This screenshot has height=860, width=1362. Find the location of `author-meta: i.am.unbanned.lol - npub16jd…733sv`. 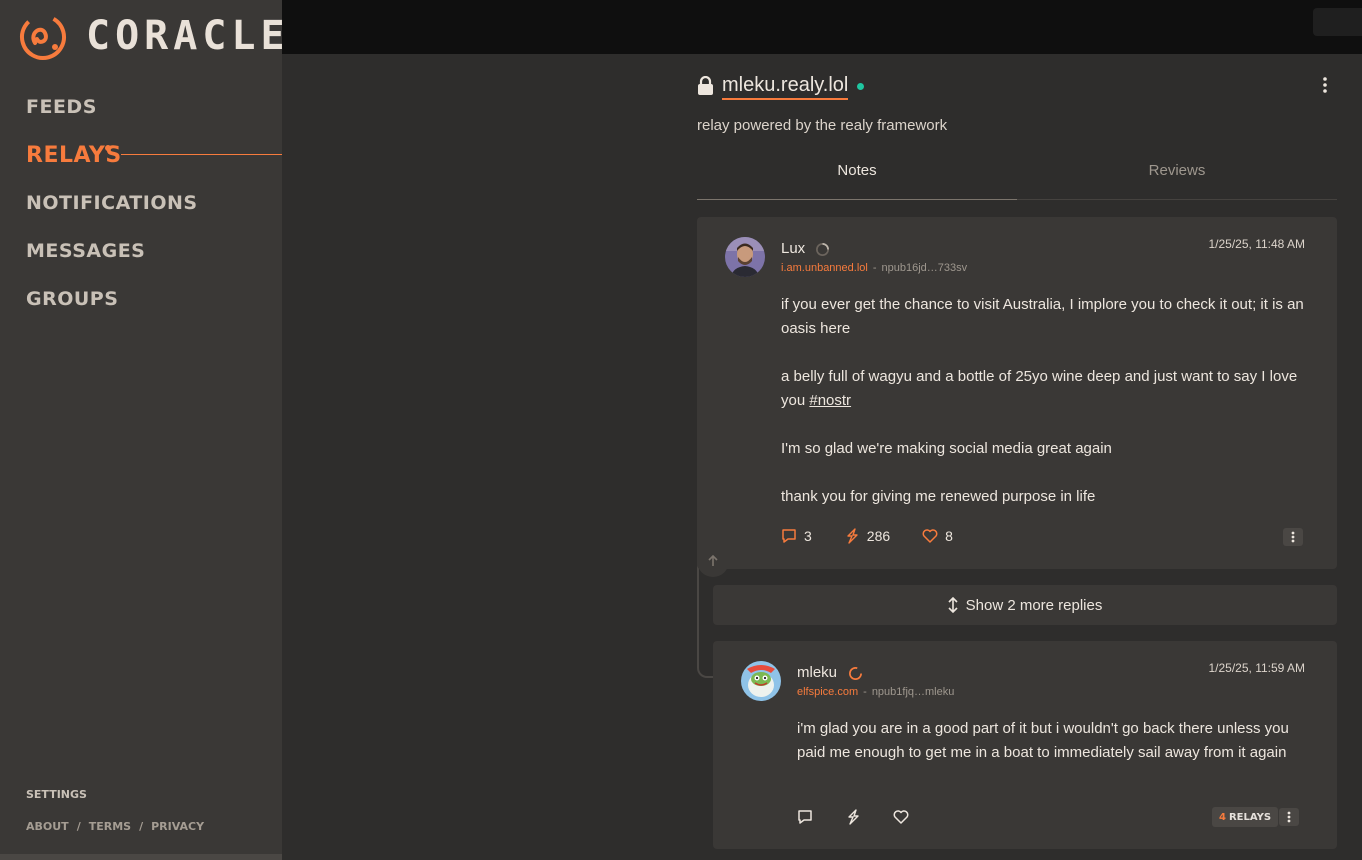

author-meta: i.am.unbanned.lol - npub16jd…733sv is located at coordinates (874, 268).